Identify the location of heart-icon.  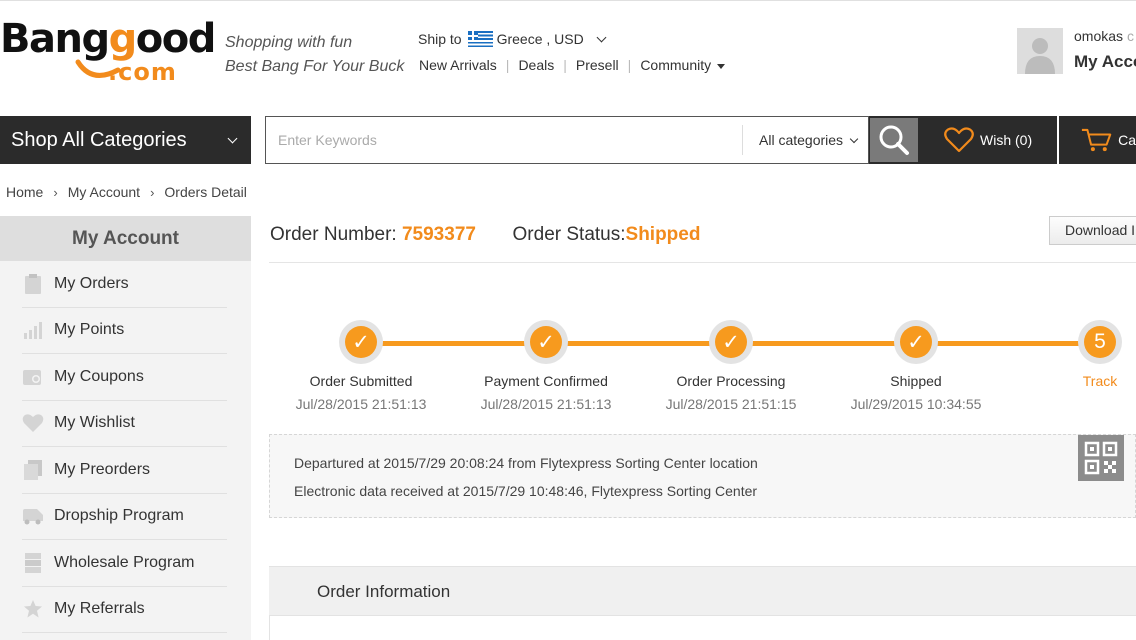
(959, 140).